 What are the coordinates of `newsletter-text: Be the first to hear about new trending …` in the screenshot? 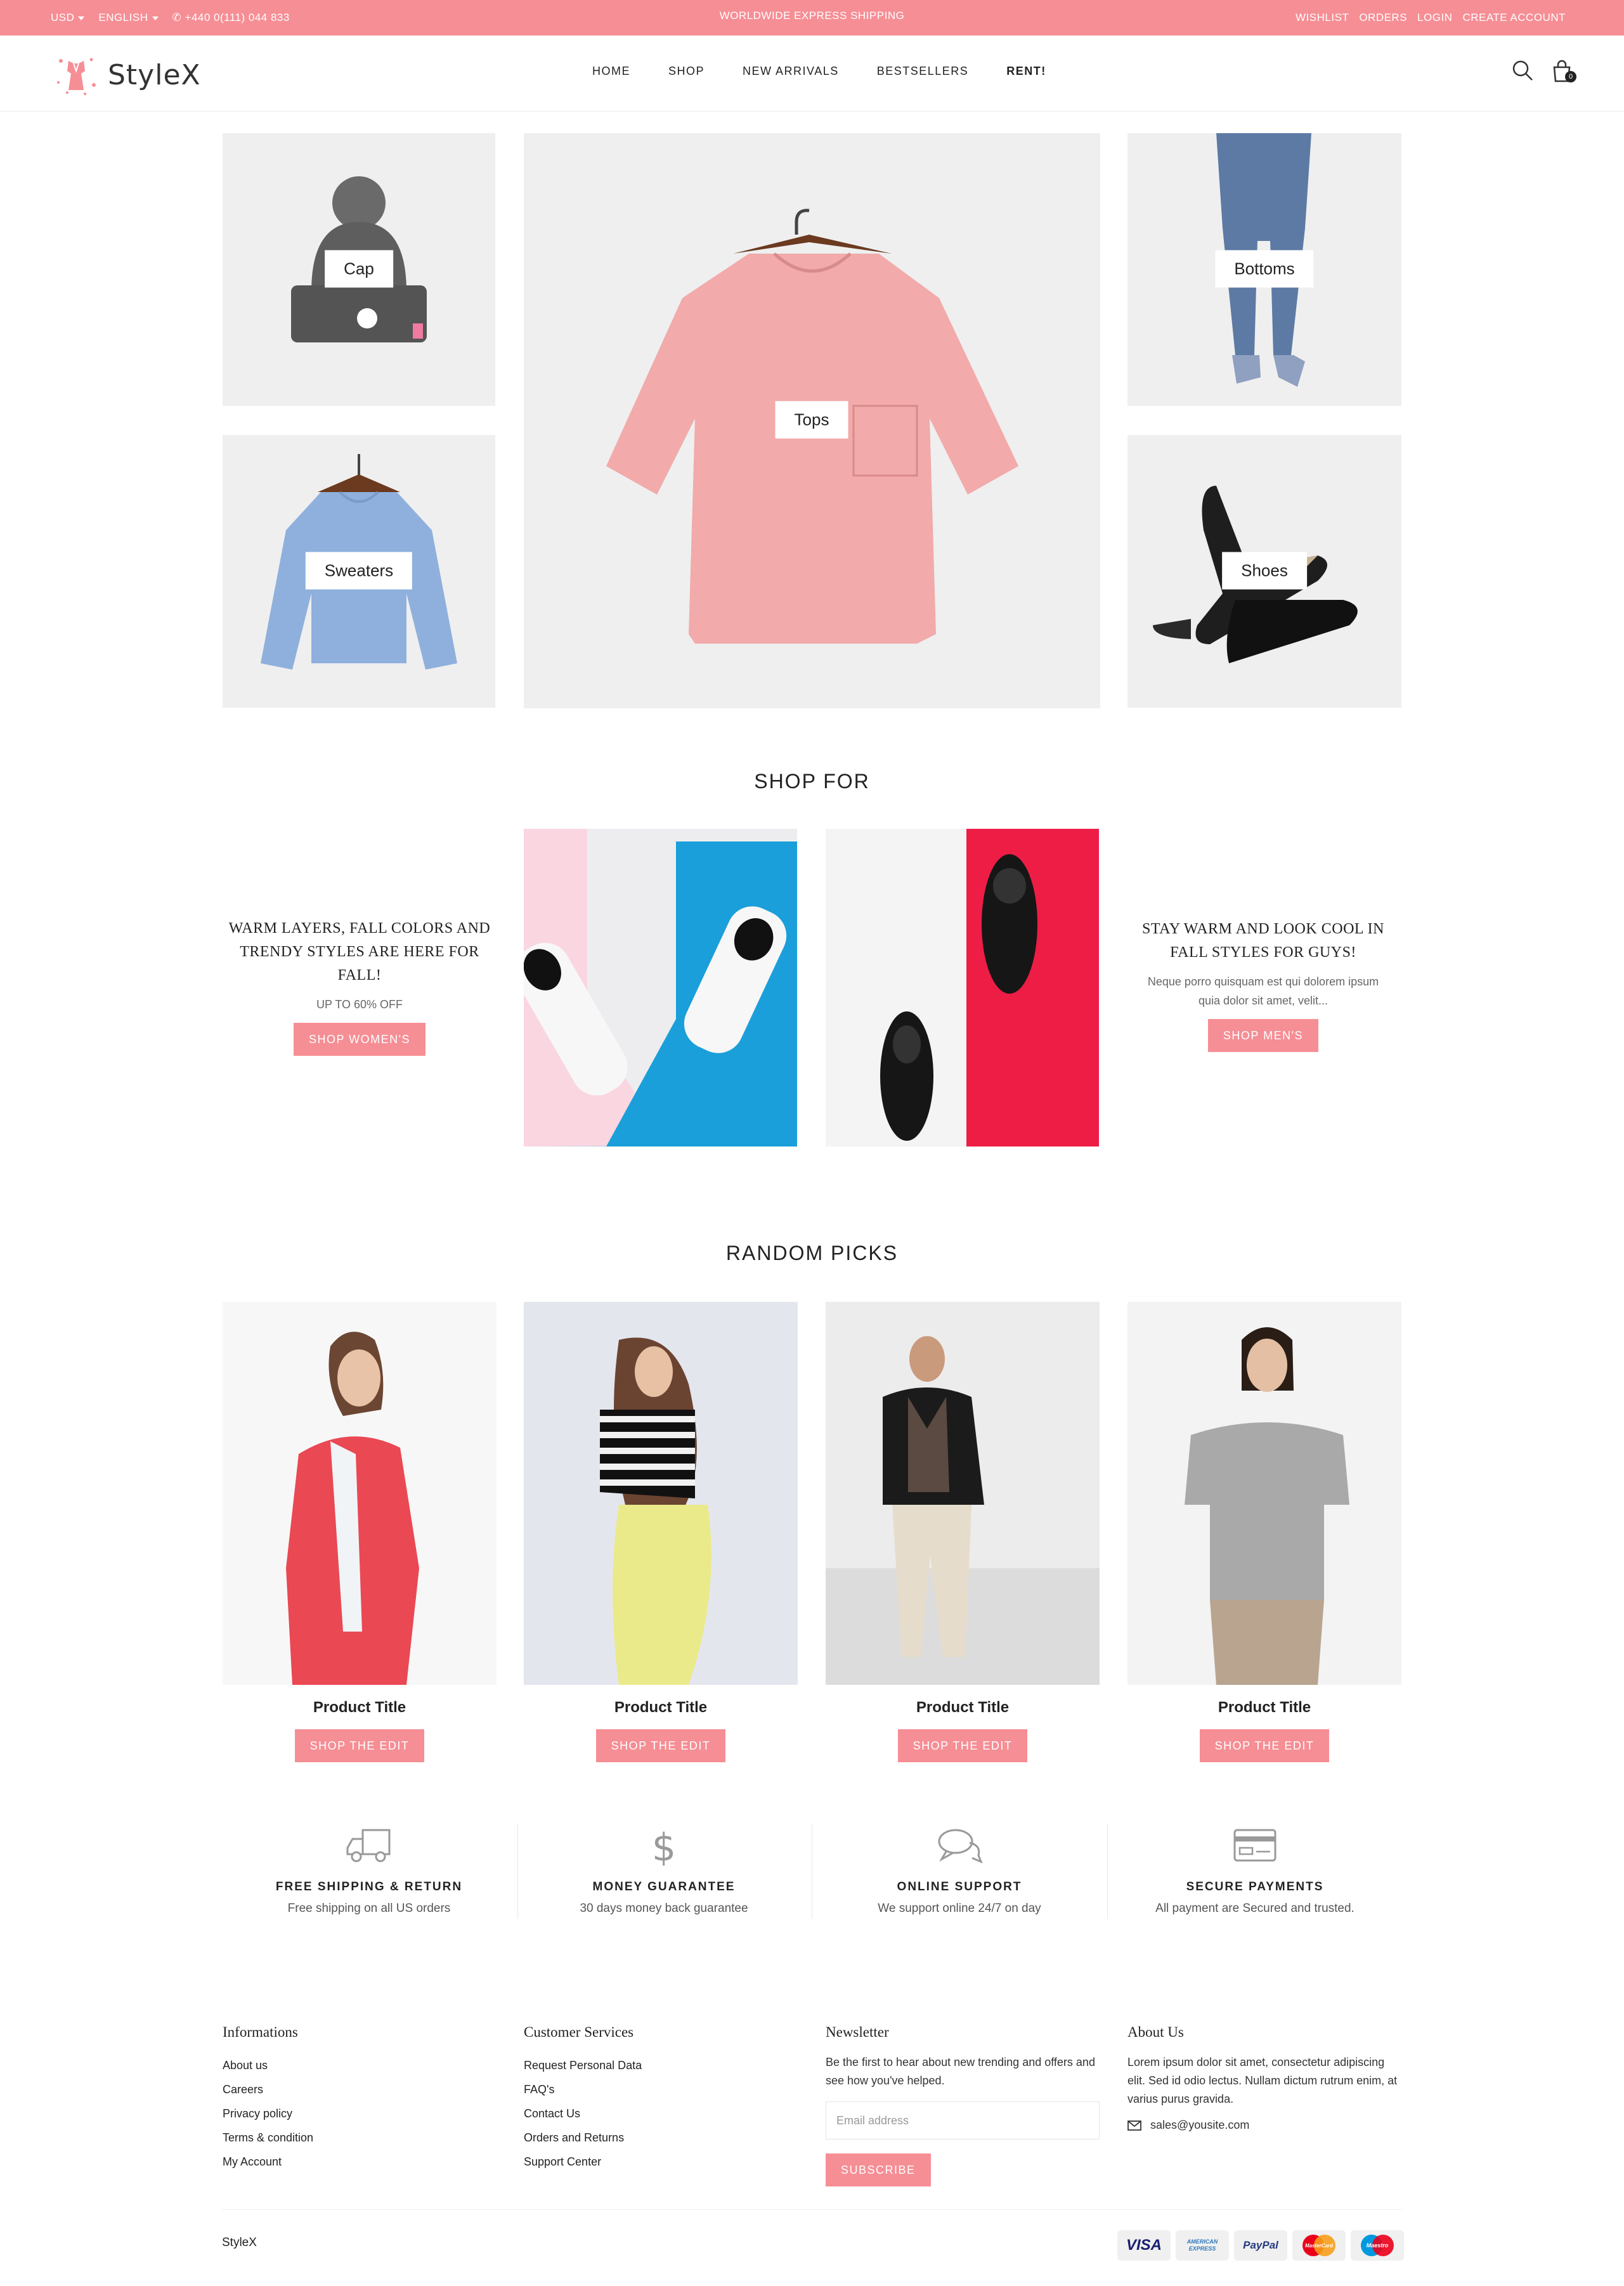 It's located at (960, 2071).